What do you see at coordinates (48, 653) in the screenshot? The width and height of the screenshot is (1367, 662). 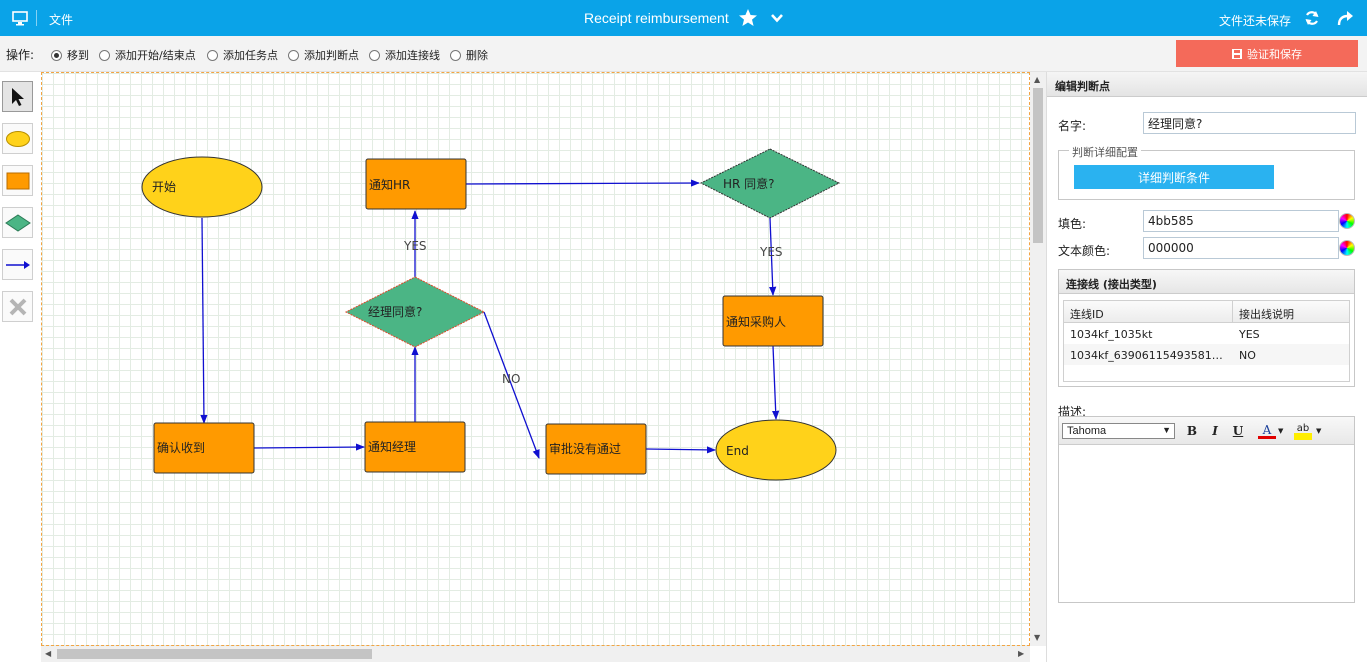 I see `scroll-left-icon: ◀` at bounding box center [48, 653].